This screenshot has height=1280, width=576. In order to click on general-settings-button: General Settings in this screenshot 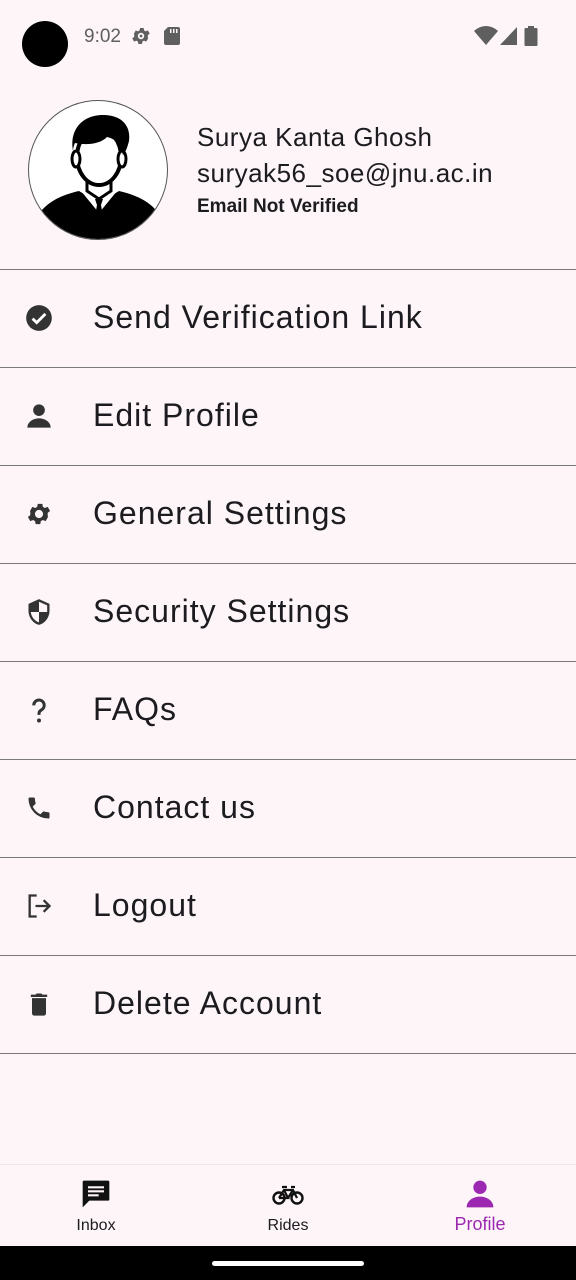, I will do `click(288, 515)`.